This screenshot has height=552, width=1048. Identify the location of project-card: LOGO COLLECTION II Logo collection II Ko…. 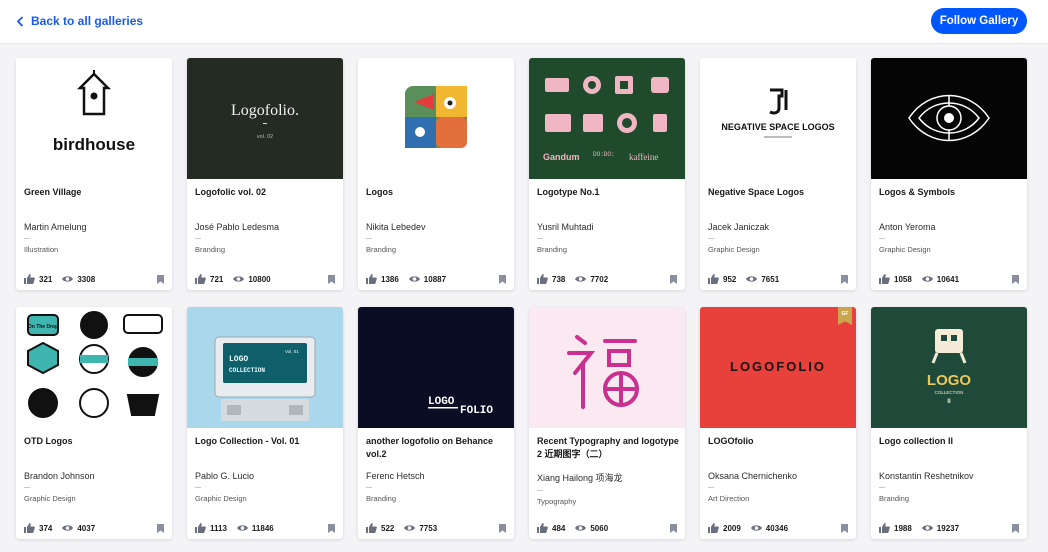
(949, 423).